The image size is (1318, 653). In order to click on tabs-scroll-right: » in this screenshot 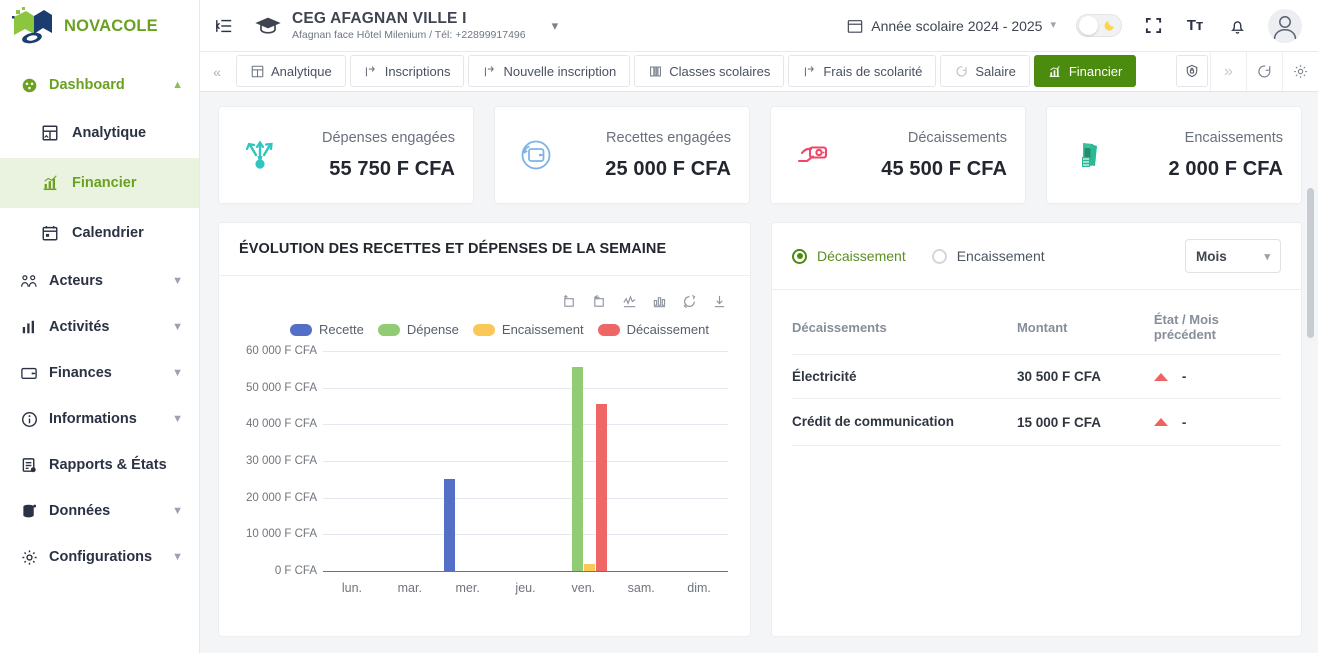, I will do `click(1228, 71)`.